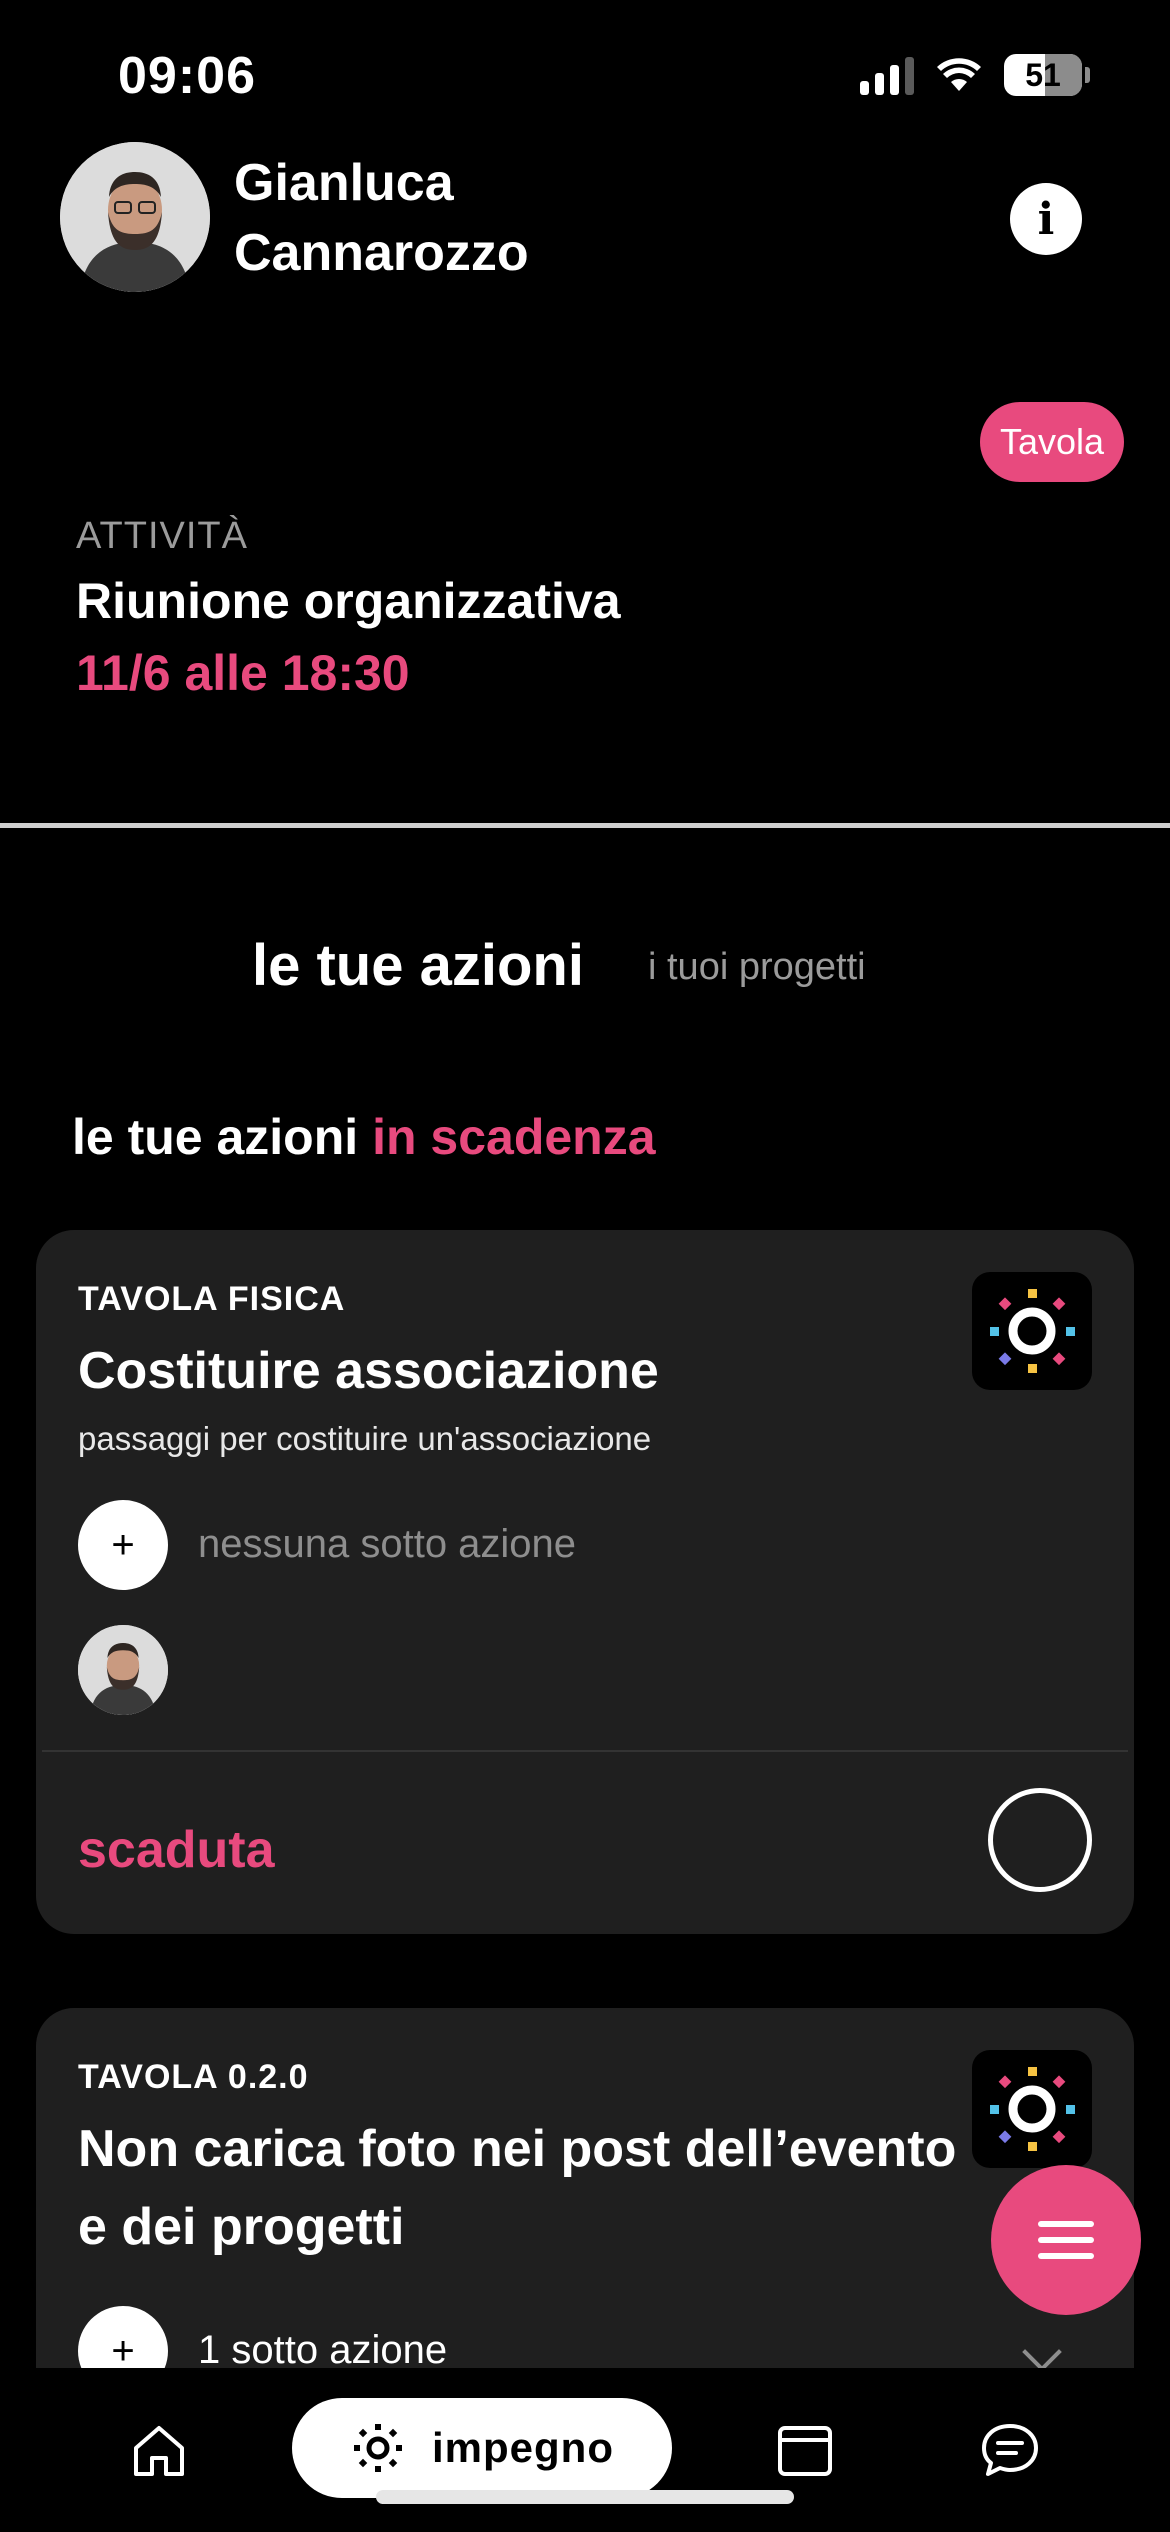 Image resolution: width=1170 pixels, height=2532 pixels. I want to click on complete-toggle, so click(1040, 1840).